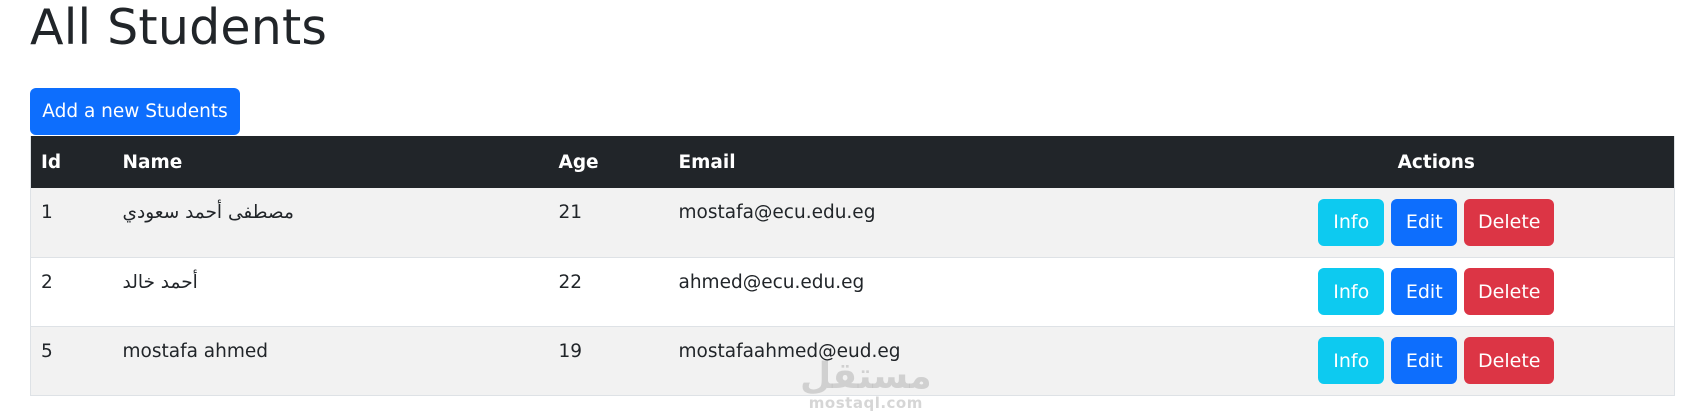 This screenshot has height=412, width=1695. I want to click on cell-name: مصطفى أحمد سعودي, so click(208, 212).